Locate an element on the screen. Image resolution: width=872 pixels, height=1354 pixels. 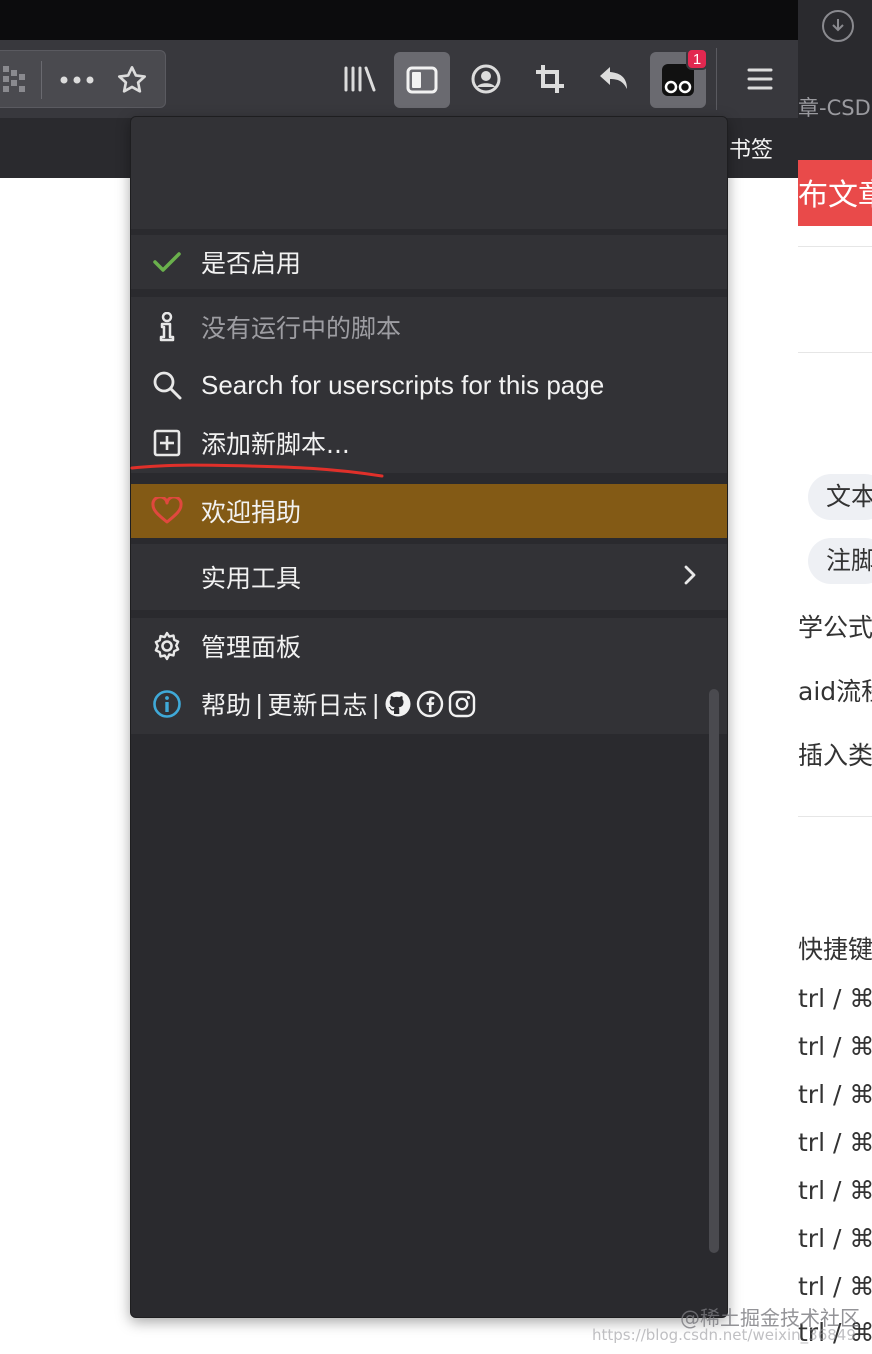
red-underline-annotation is located at coordinates (257, 470).